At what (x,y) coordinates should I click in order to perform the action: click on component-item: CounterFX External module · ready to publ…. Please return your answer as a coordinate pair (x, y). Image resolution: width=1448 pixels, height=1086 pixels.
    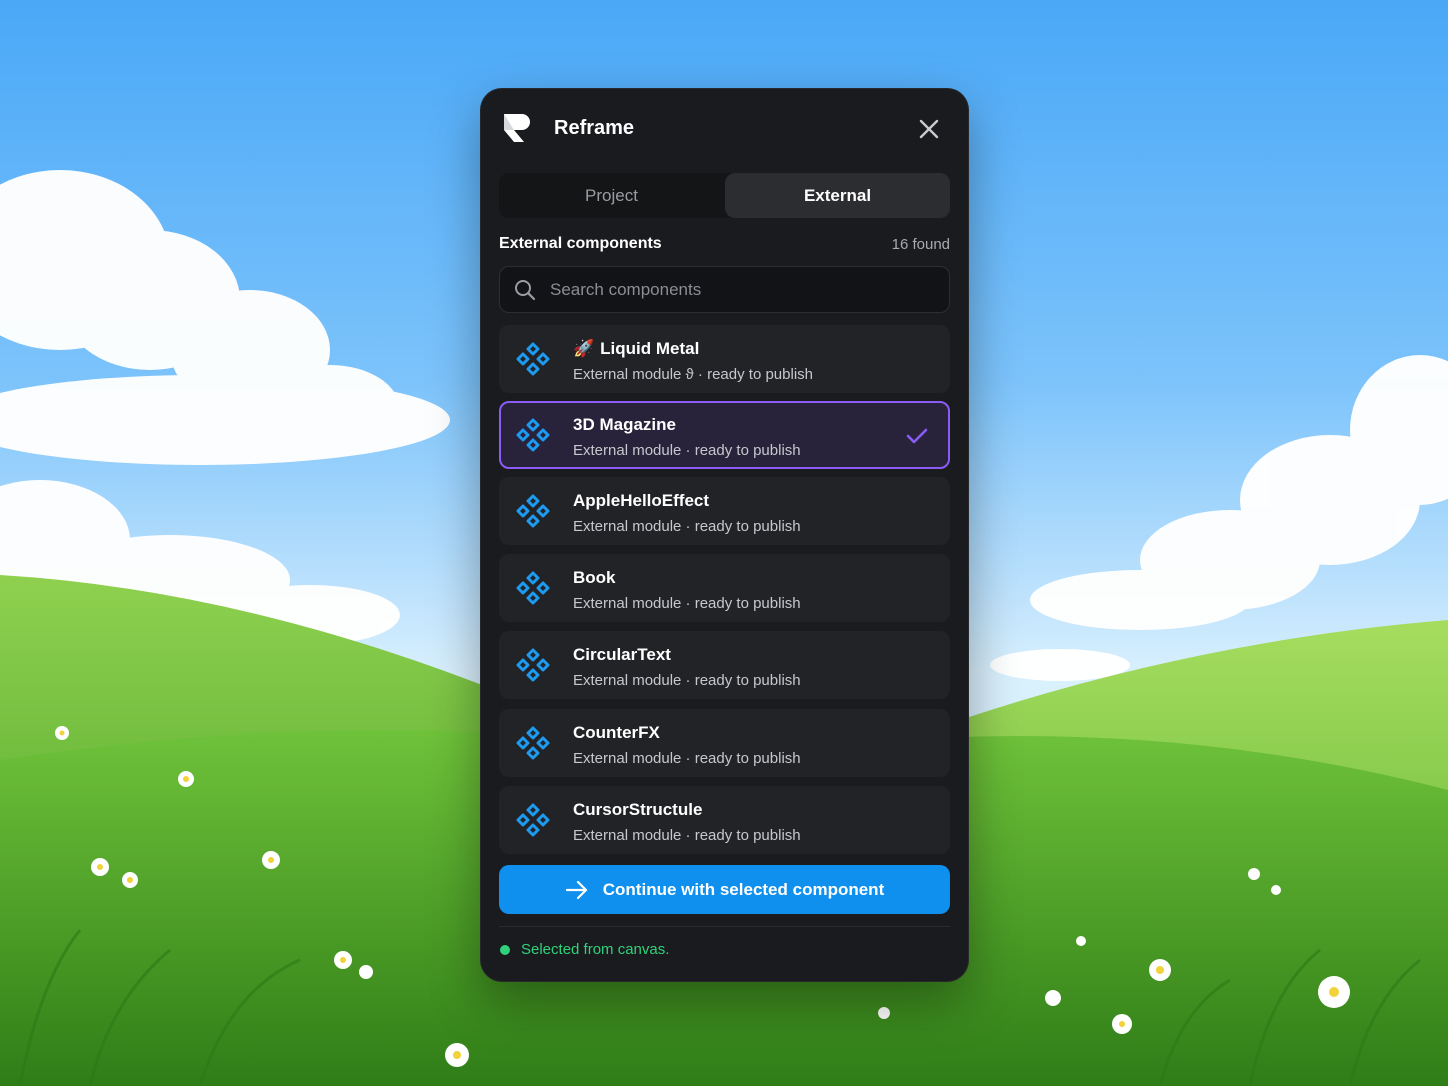
    Looking at the image, I should click on (724, 743).